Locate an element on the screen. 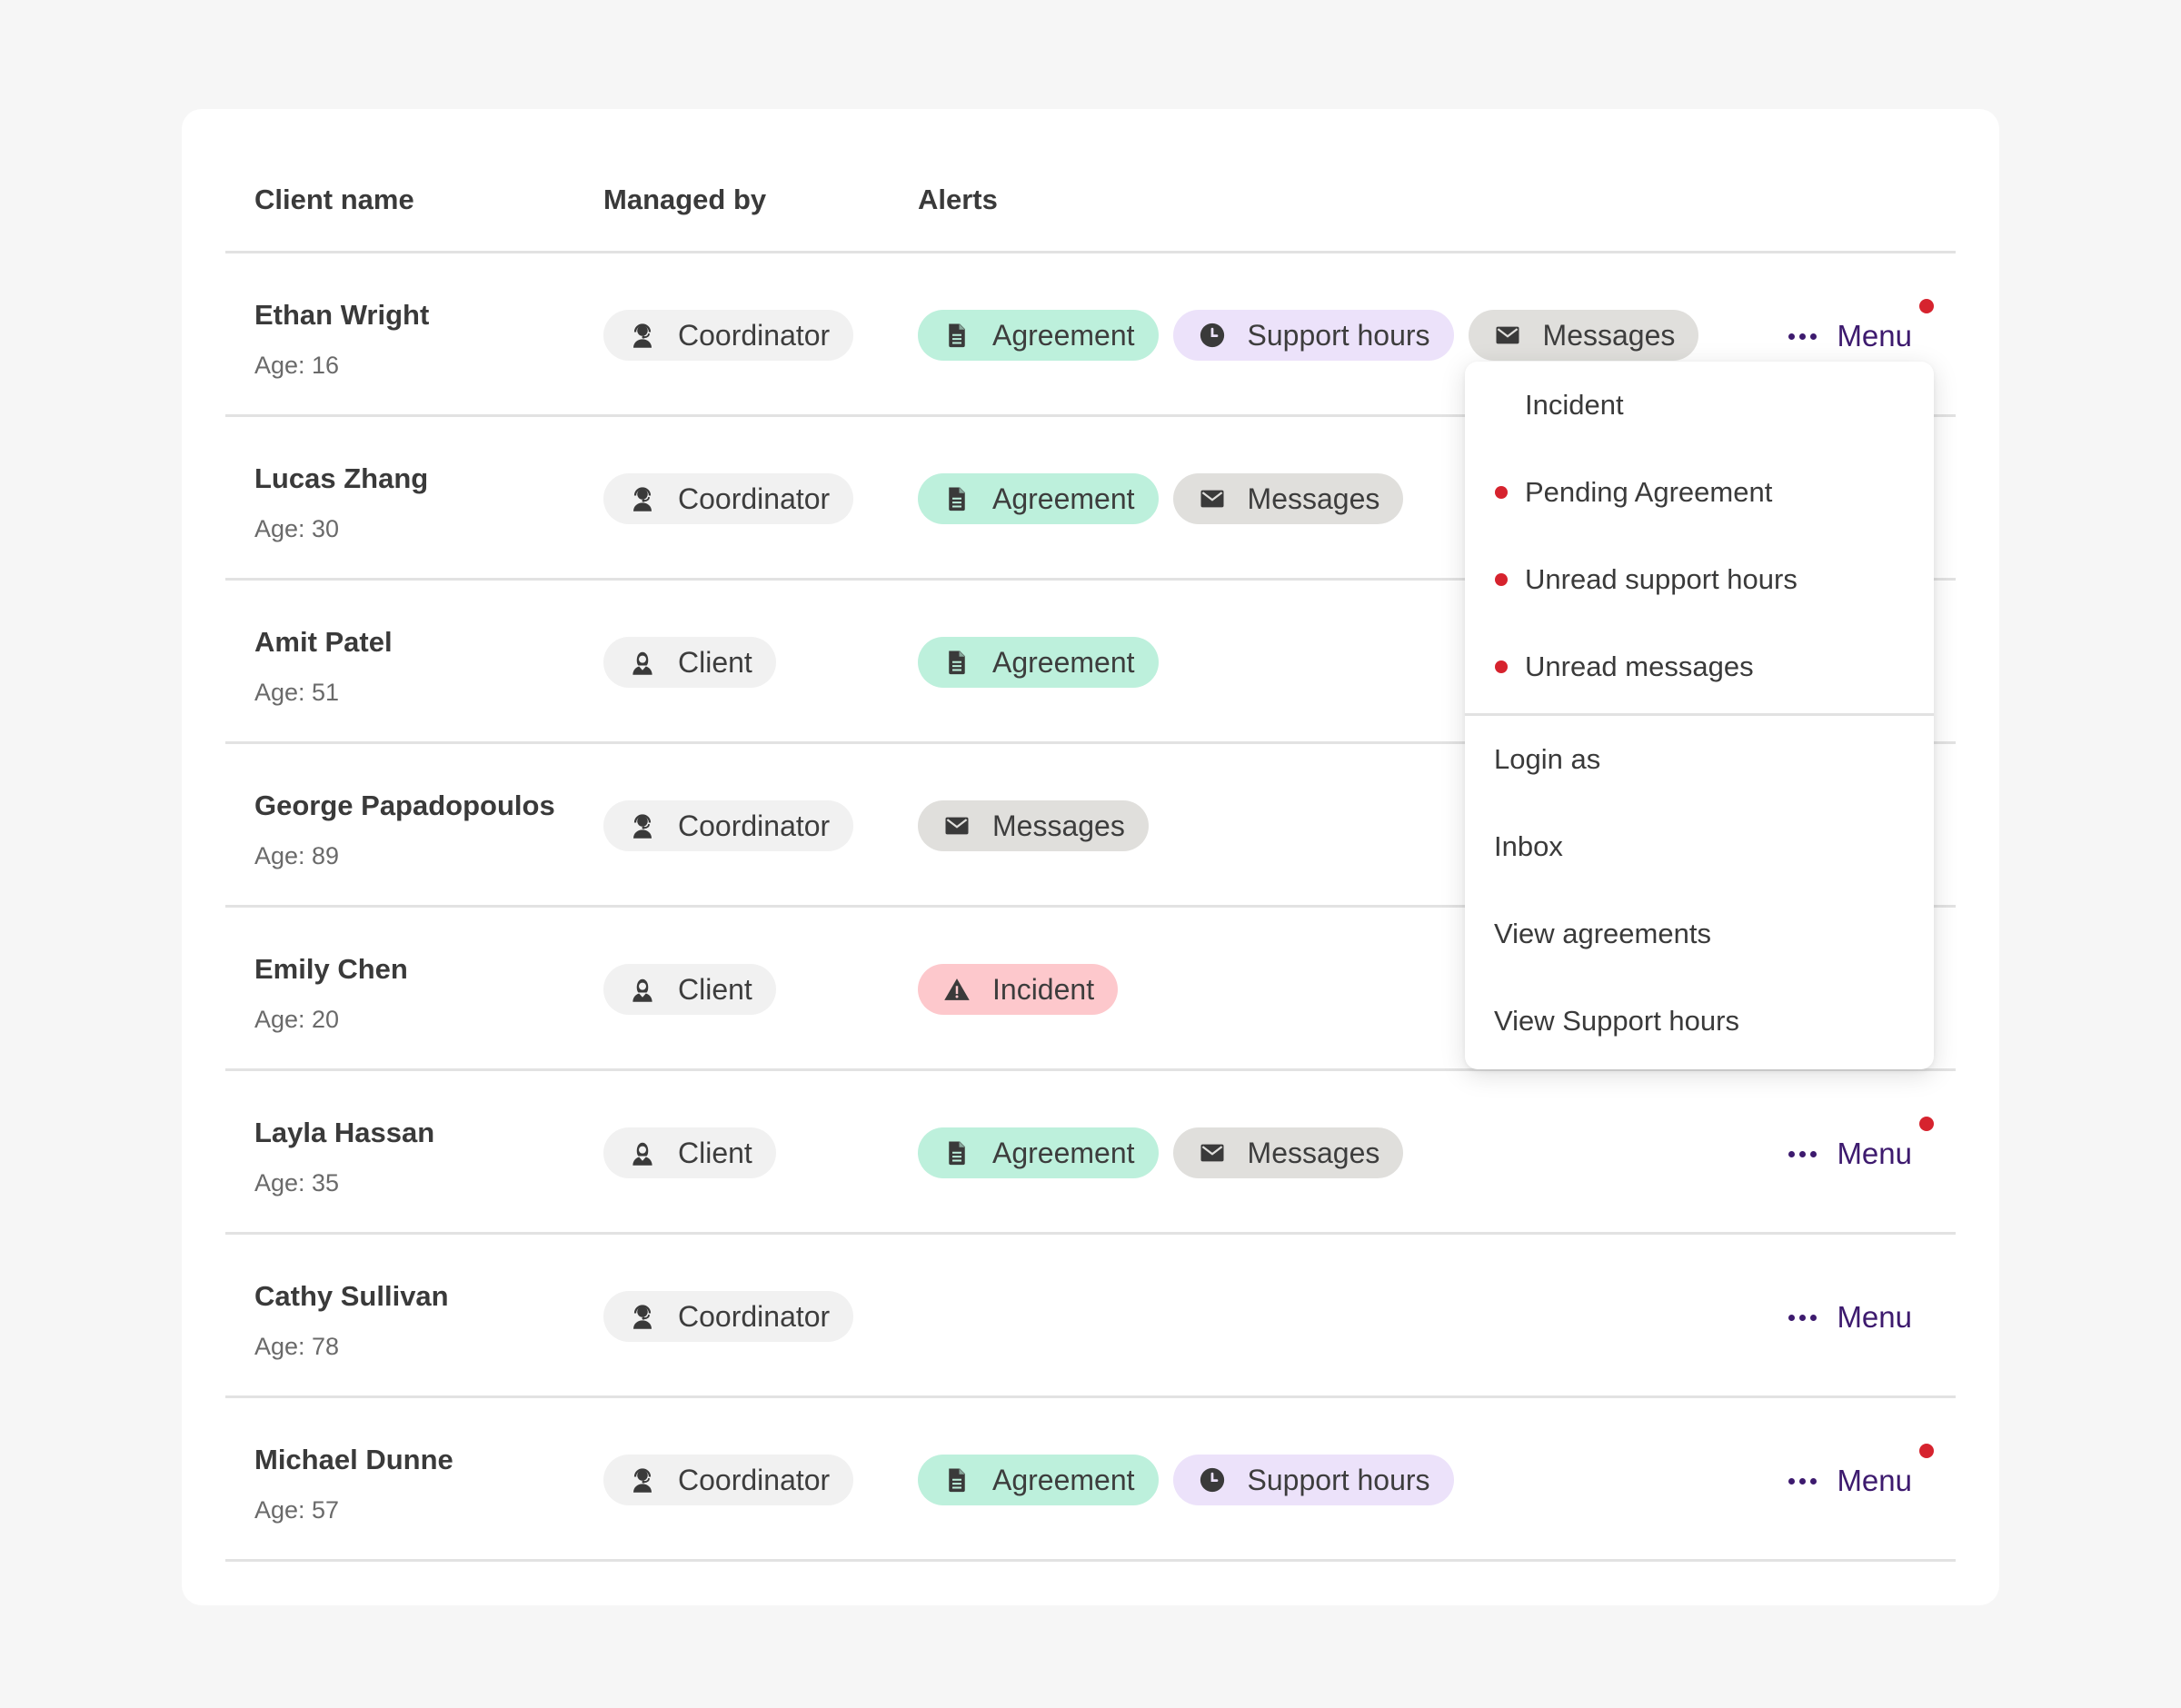 The width and height of the screenshot is (2181, 1708). table-row: Cathy Sullivan Age: 78 Coordinator Menu is located at coordinates (1090, 1316).